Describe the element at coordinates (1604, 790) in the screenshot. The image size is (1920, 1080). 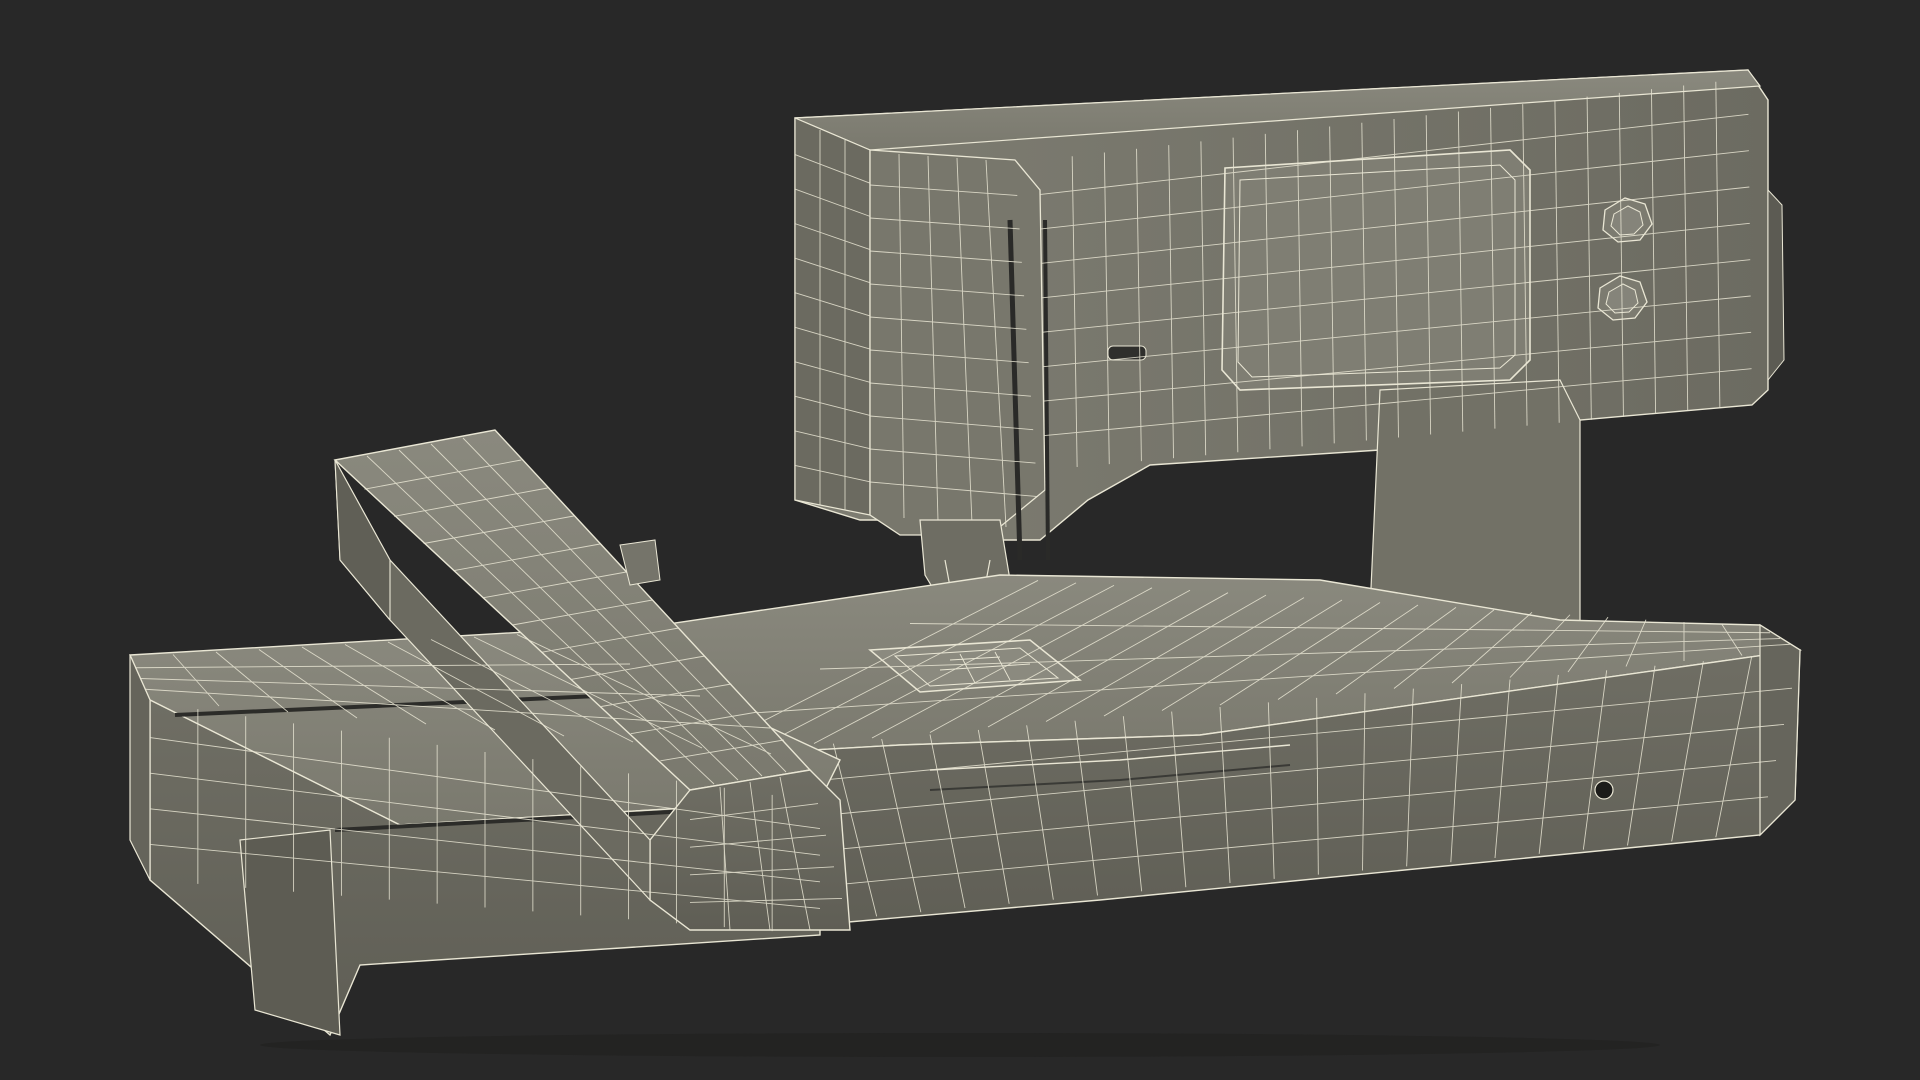
I see `base-hole` at that location.